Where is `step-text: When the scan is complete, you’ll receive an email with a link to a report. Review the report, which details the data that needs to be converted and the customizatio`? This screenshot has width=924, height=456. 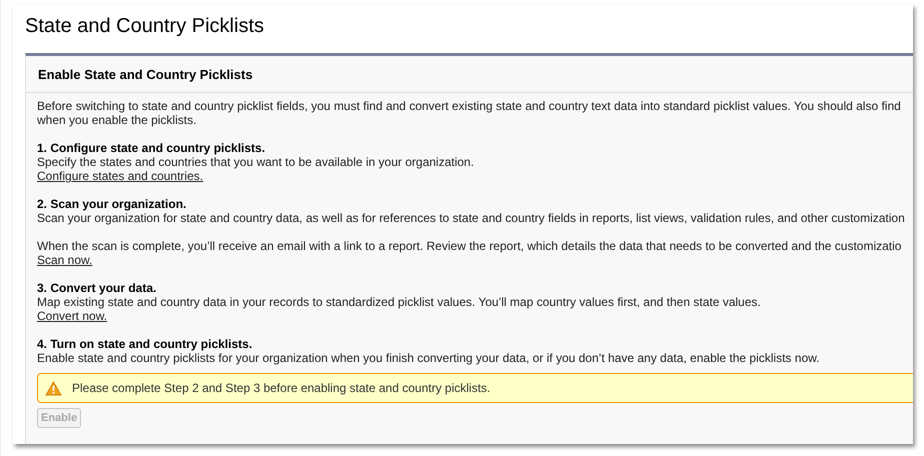
step-text: When the scan is complete, you’ll receive an email with a link to a report. Review the report, which details the data that needs to be converted and the customizatio is located at coordinates (469, 246).